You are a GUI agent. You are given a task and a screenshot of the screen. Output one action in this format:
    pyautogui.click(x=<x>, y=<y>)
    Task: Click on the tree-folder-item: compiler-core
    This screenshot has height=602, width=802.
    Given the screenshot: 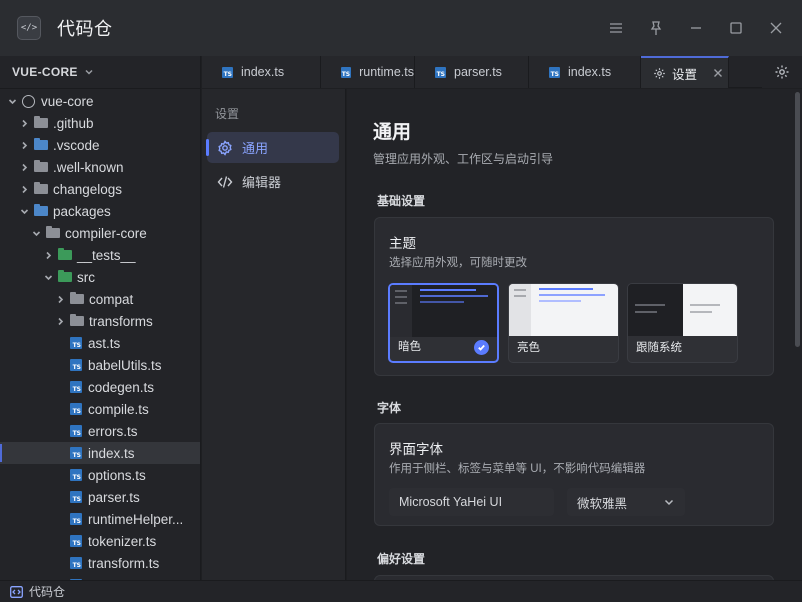 What is the action you would take?
    pyautogui.click(x=100, y=233)
    